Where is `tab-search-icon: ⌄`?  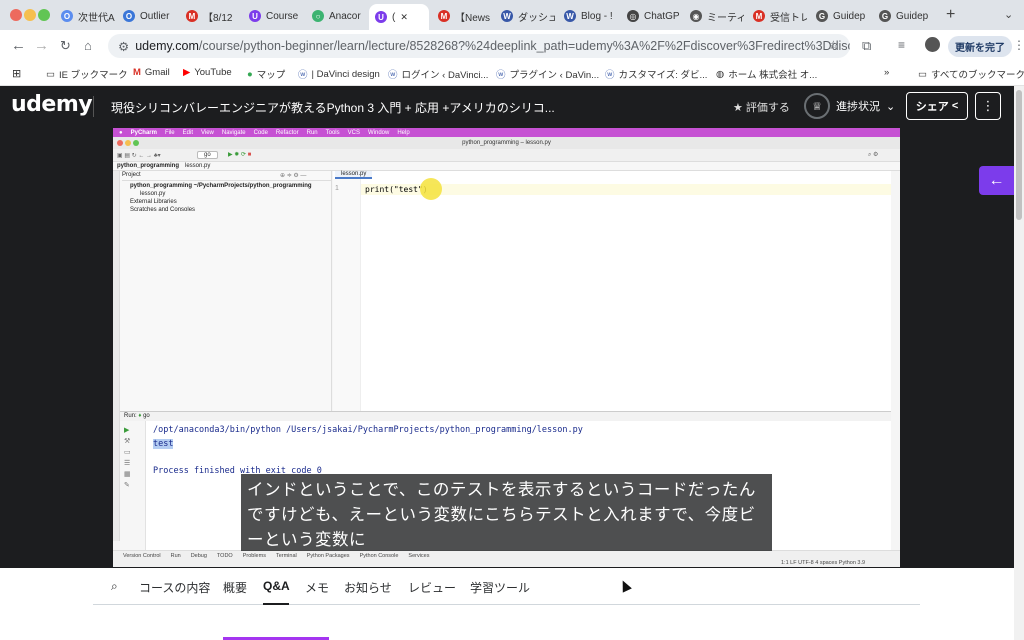
tab-search-icon: ⌄ is located at coordinates (1008, 14).